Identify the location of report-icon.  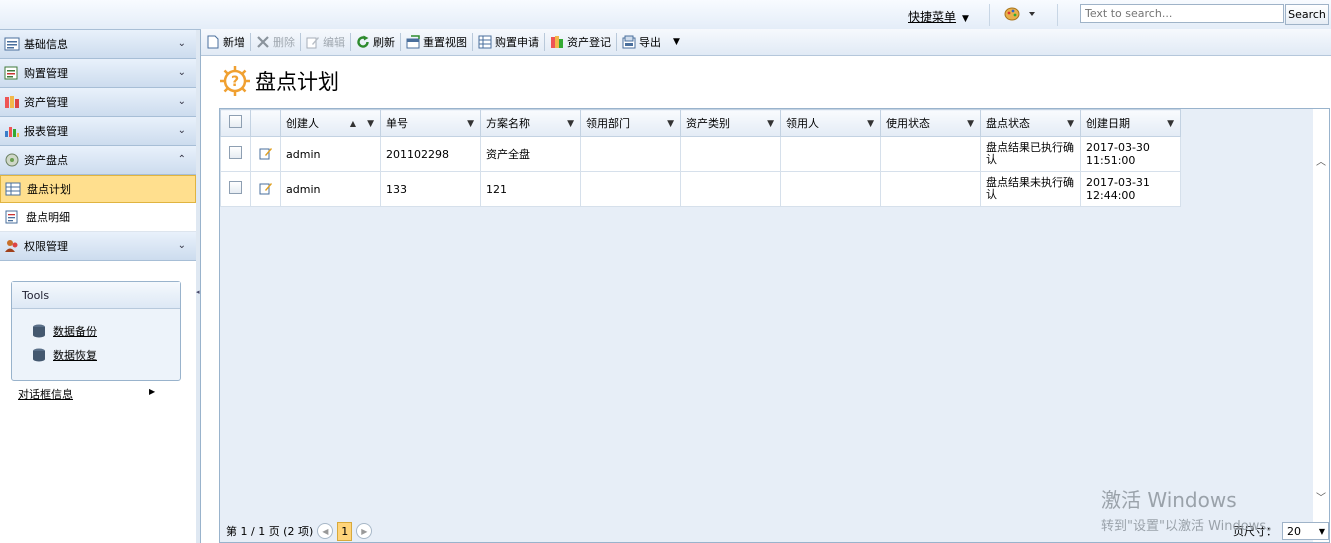
(11, 217).